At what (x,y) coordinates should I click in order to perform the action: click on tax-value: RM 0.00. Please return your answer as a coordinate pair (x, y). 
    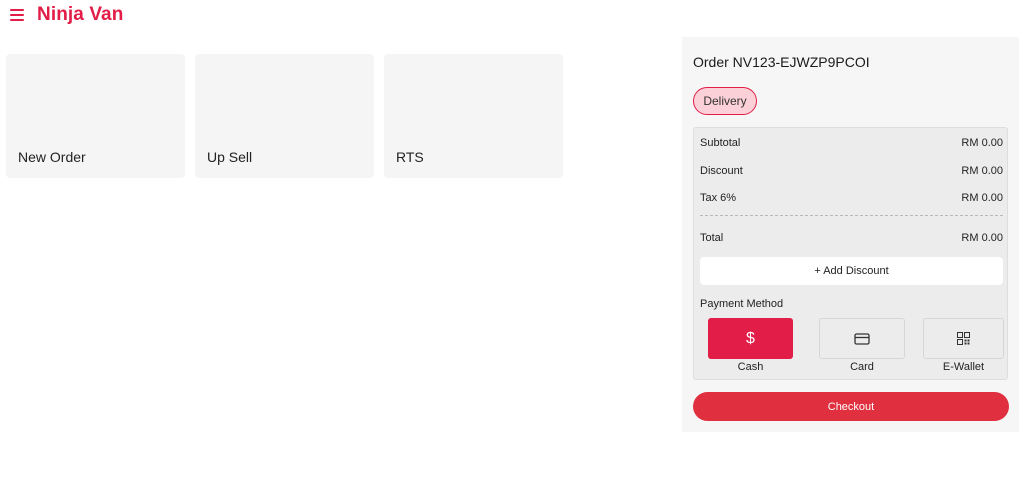
    Looking at the image, I should click on (982, 198).